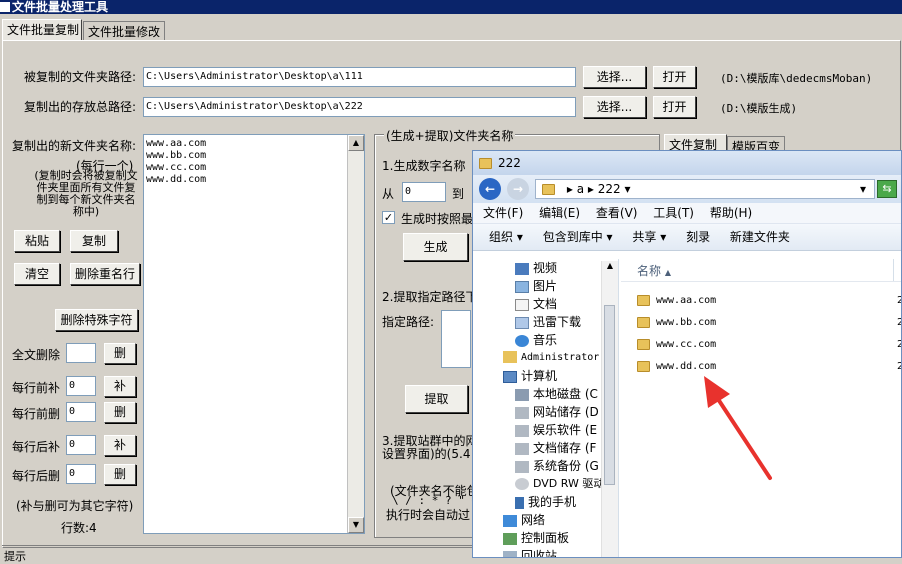 This screenshot has width=902, height=564. What do you see at coordinates (490, 189) in the screenshot?
I see `back-icon: ←` at bounding box center [490, 189].